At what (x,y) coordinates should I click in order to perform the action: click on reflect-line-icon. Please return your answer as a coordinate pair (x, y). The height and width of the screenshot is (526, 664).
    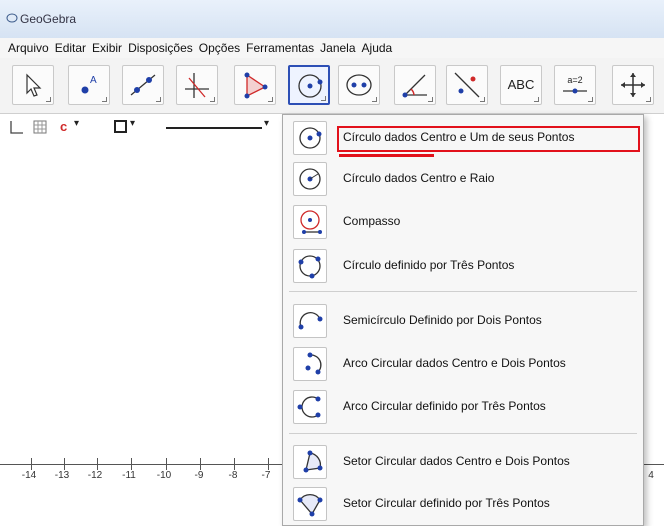
    Looking at the image, I should click on (467, 85).